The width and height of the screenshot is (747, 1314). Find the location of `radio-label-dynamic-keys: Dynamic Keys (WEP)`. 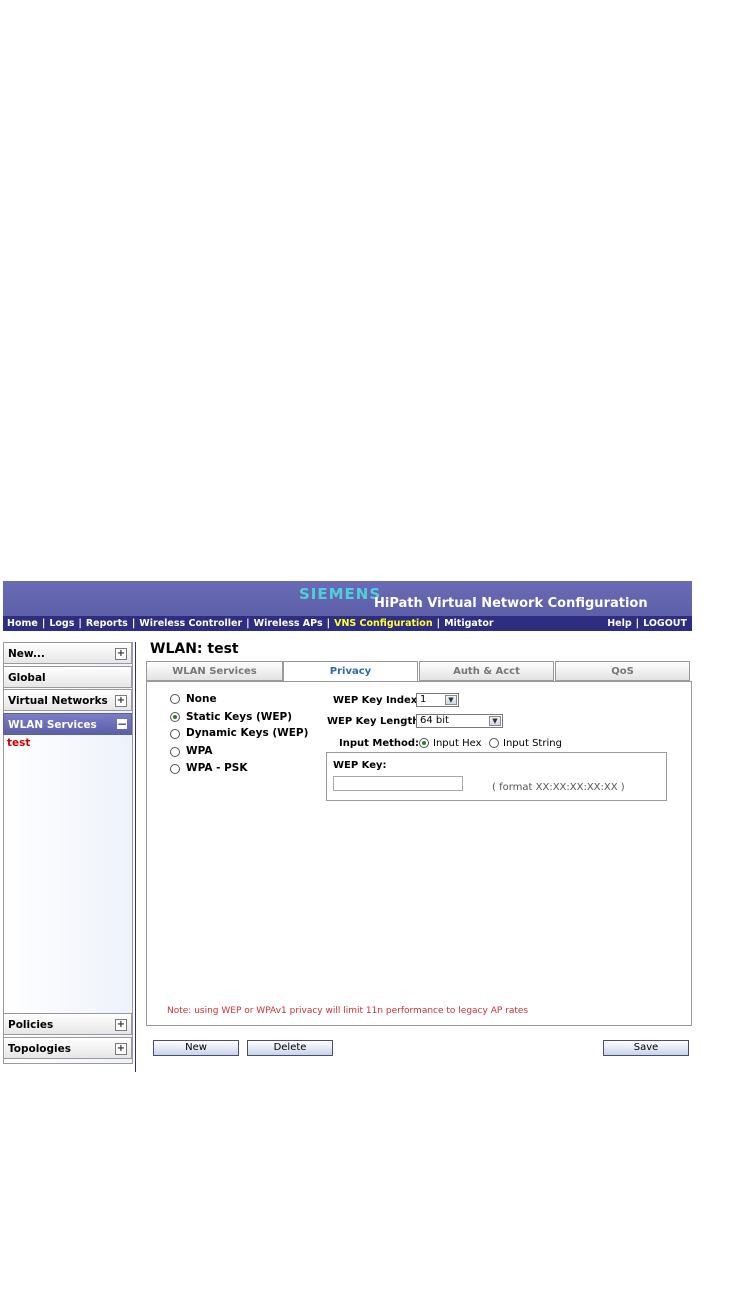

radio-label-dynamic-keys: Dynamic Keys (WEP) is located at coordinates (247, 733).